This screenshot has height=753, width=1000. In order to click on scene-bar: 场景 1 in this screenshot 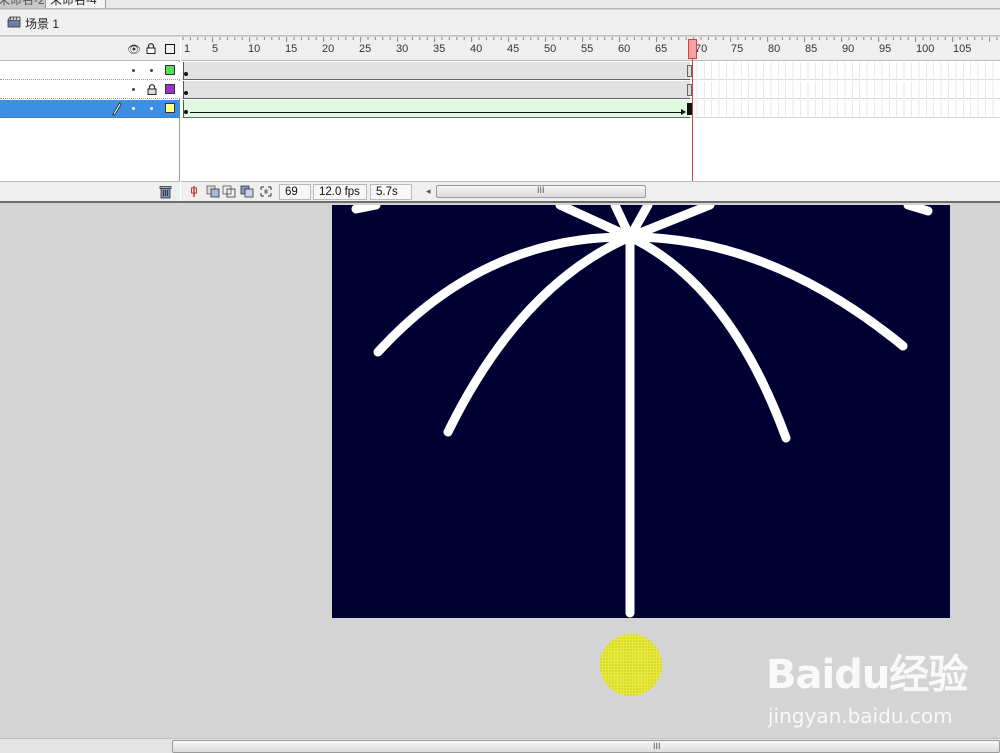, I will do `click(500, 23)`.